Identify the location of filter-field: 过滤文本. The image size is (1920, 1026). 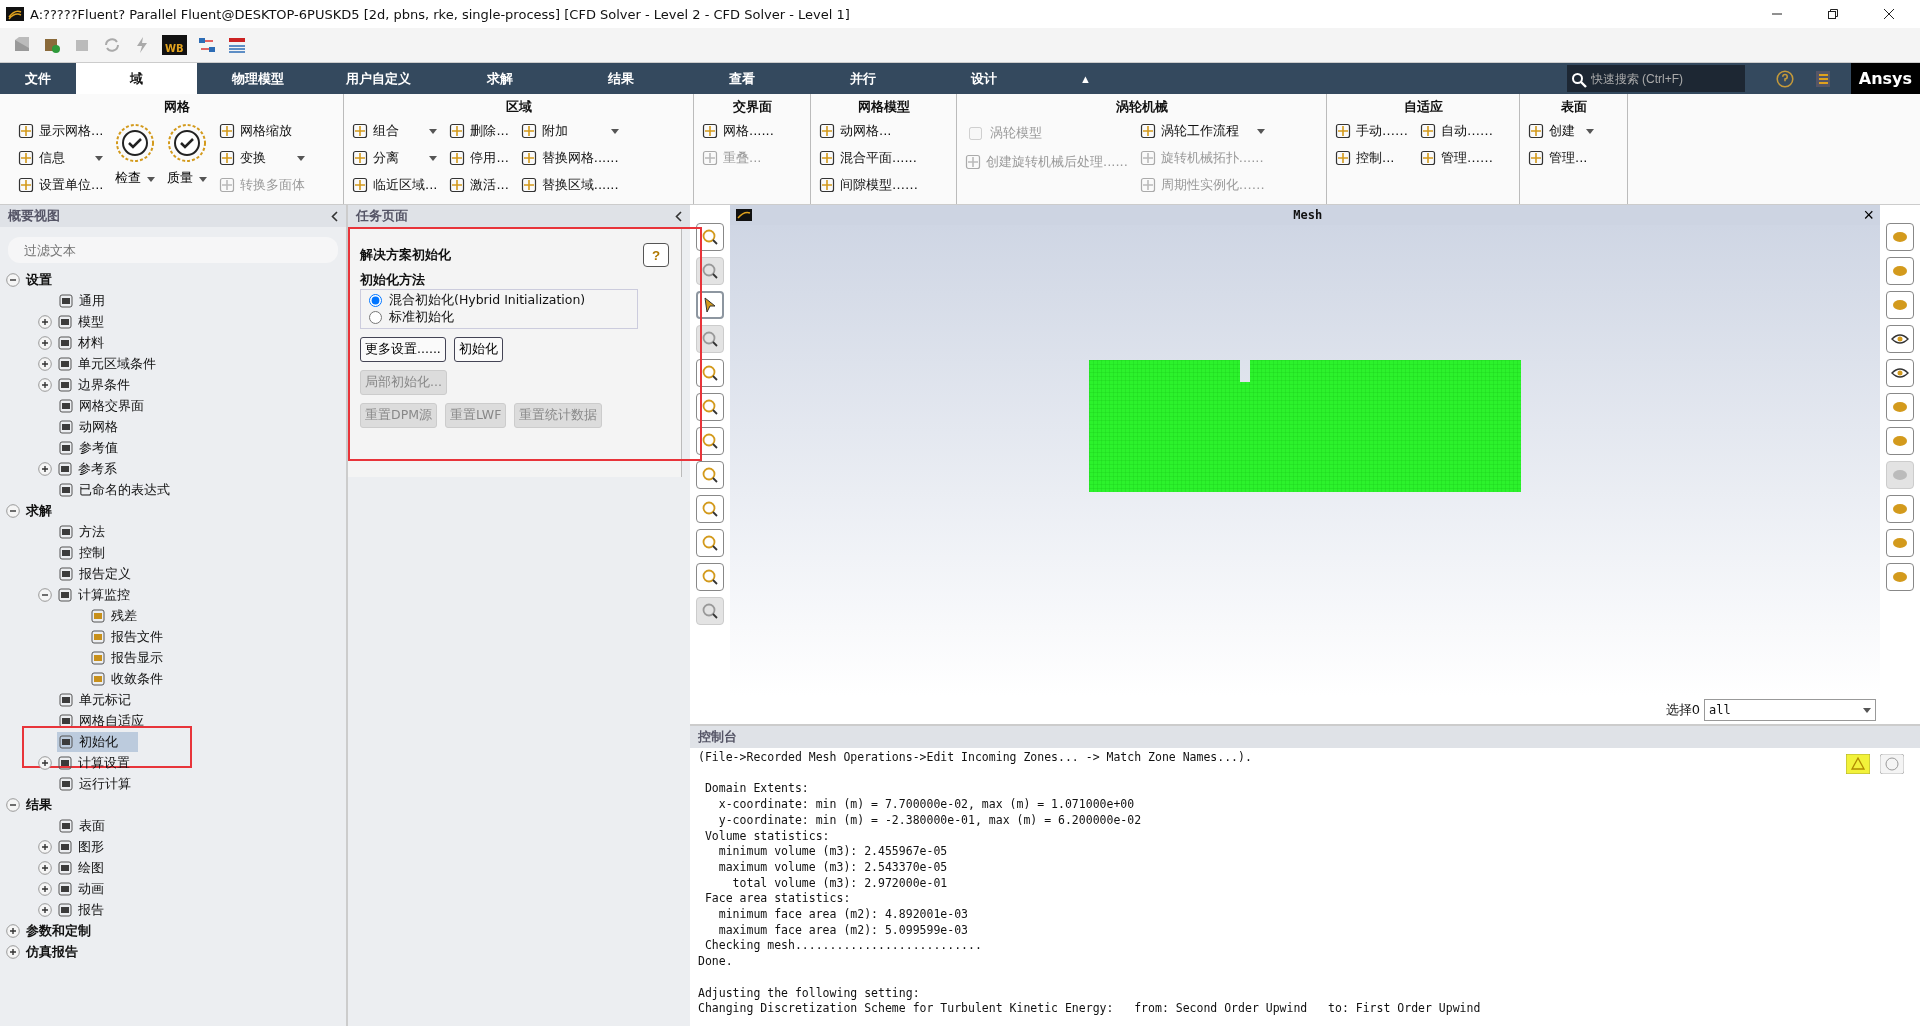
(173, 250).